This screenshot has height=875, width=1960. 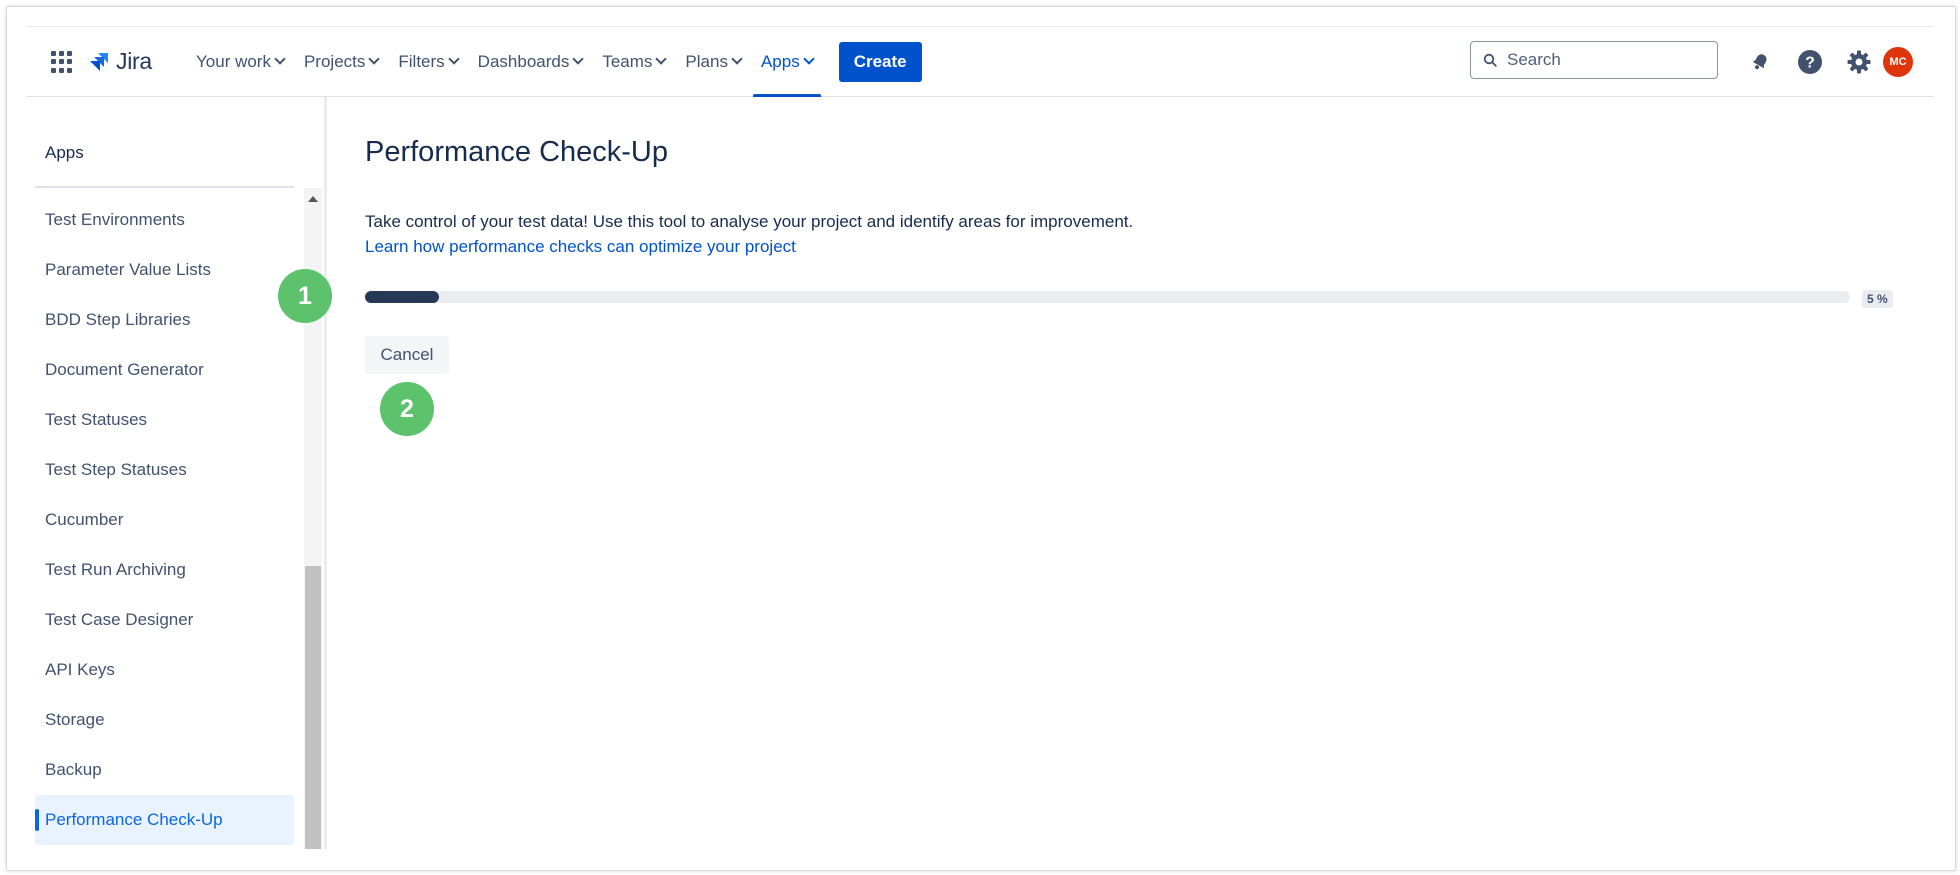 I want to click on progress-bar-fill, so click(x=402, y=297).